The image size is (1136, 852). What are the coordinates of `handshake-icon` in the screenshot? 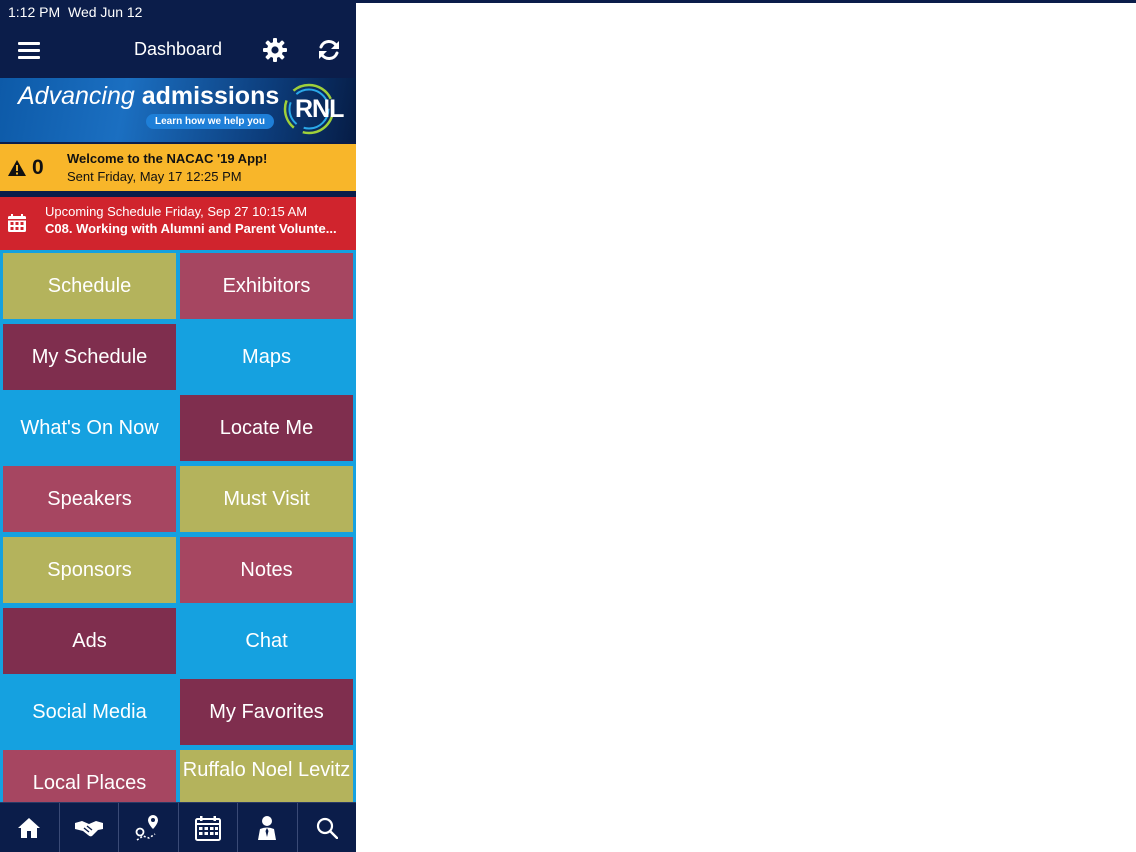 It's located at (88, 829).